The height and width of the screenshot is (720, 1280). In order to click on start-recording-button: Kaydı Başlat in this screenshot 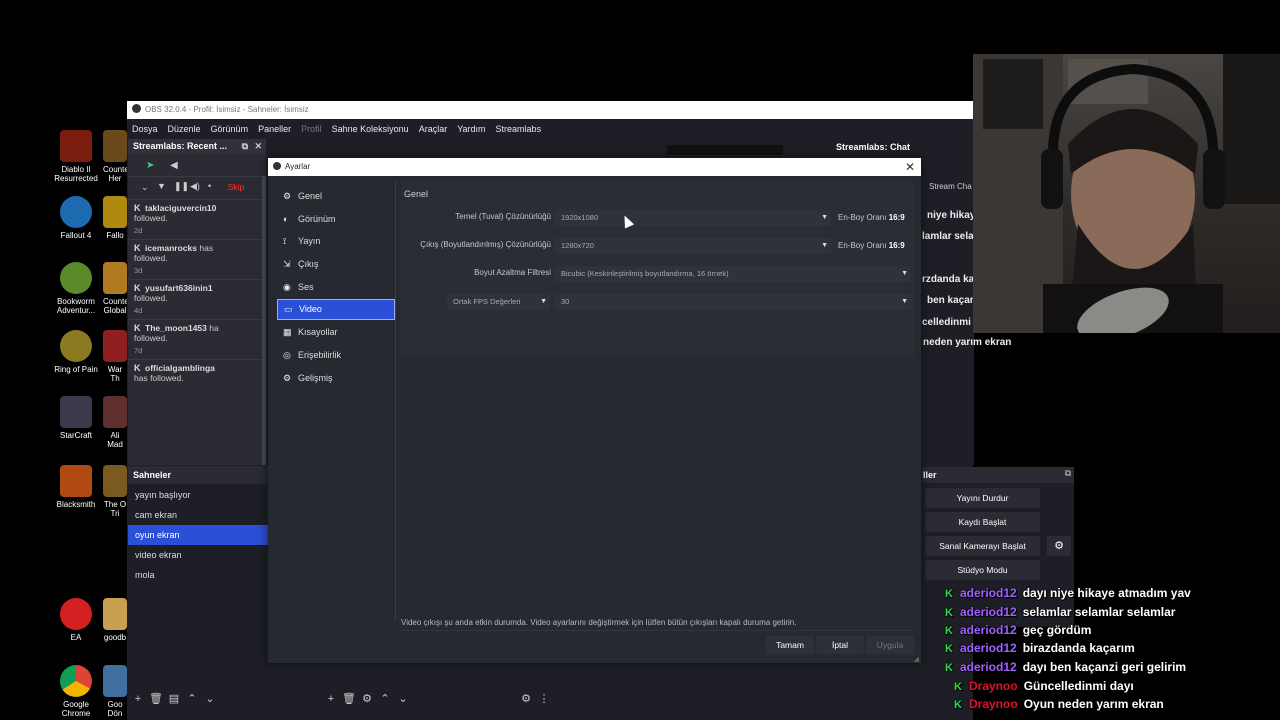, I will do `click(982, 522)`.